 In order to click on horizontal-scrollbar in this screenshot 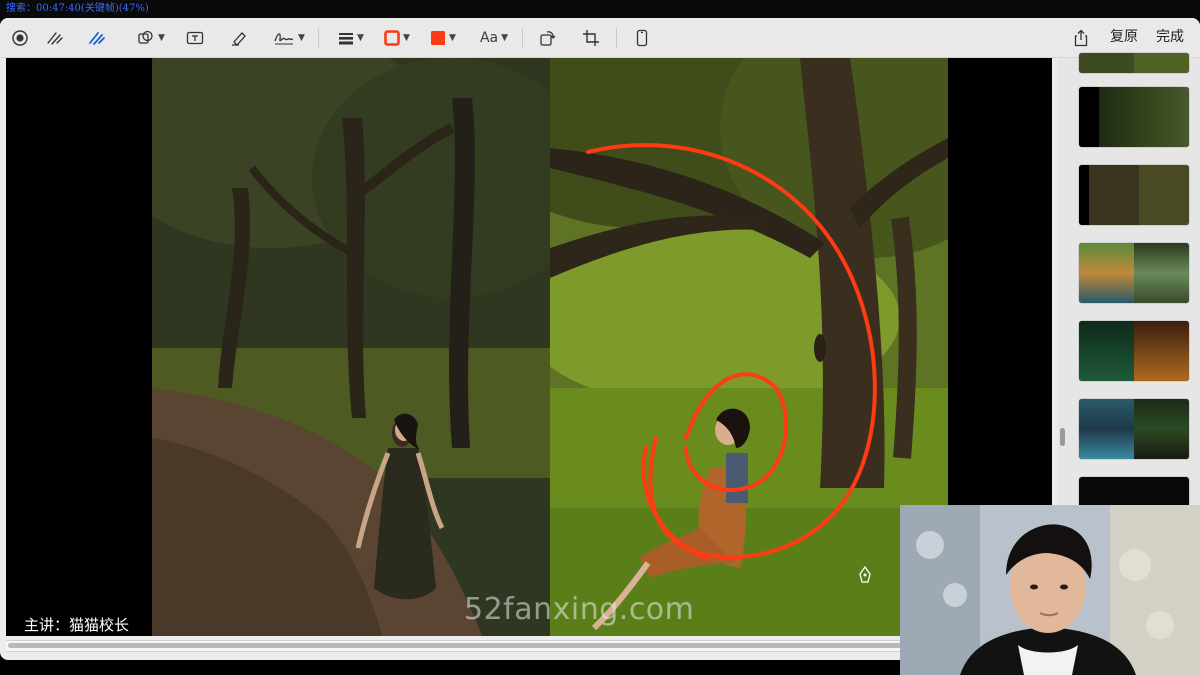, I will do `click(529, 646)`.